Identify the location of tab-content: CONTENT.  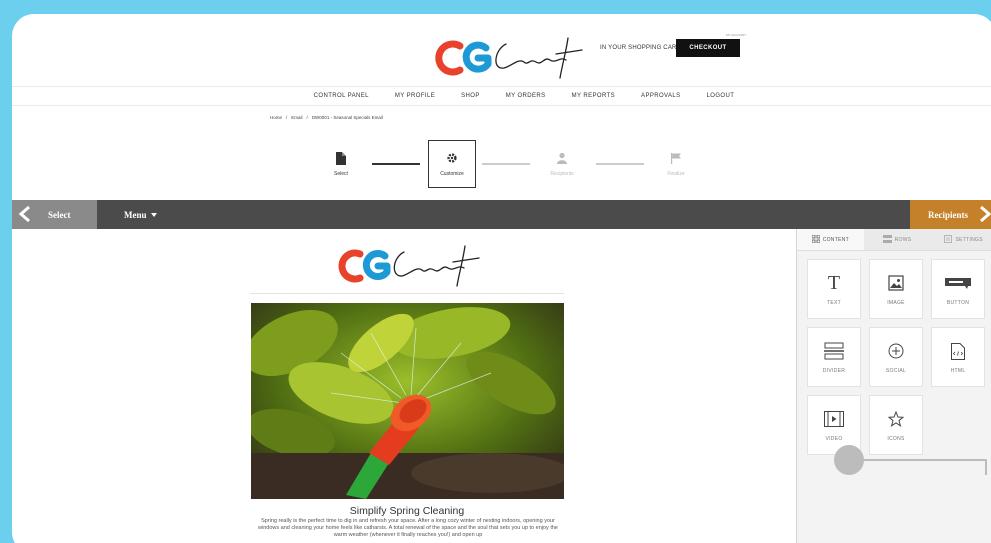
(830, 240).